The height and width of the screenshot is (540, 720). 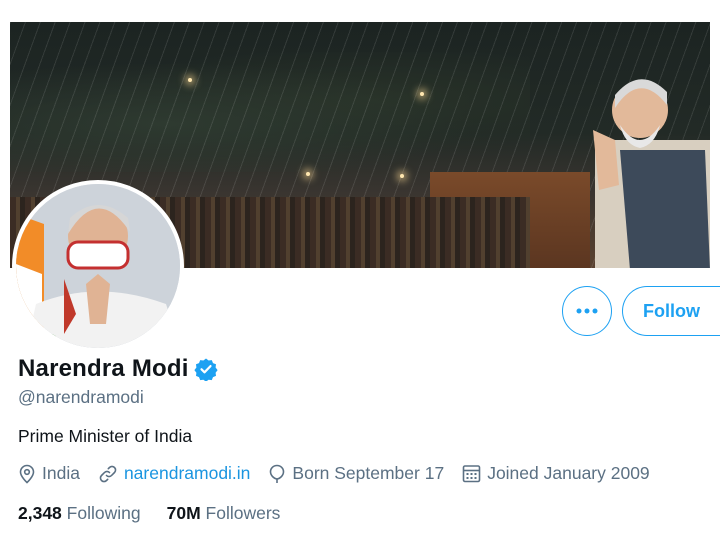 I want to click on profile-handle: @narendramodi, so click(x=81, y=397).